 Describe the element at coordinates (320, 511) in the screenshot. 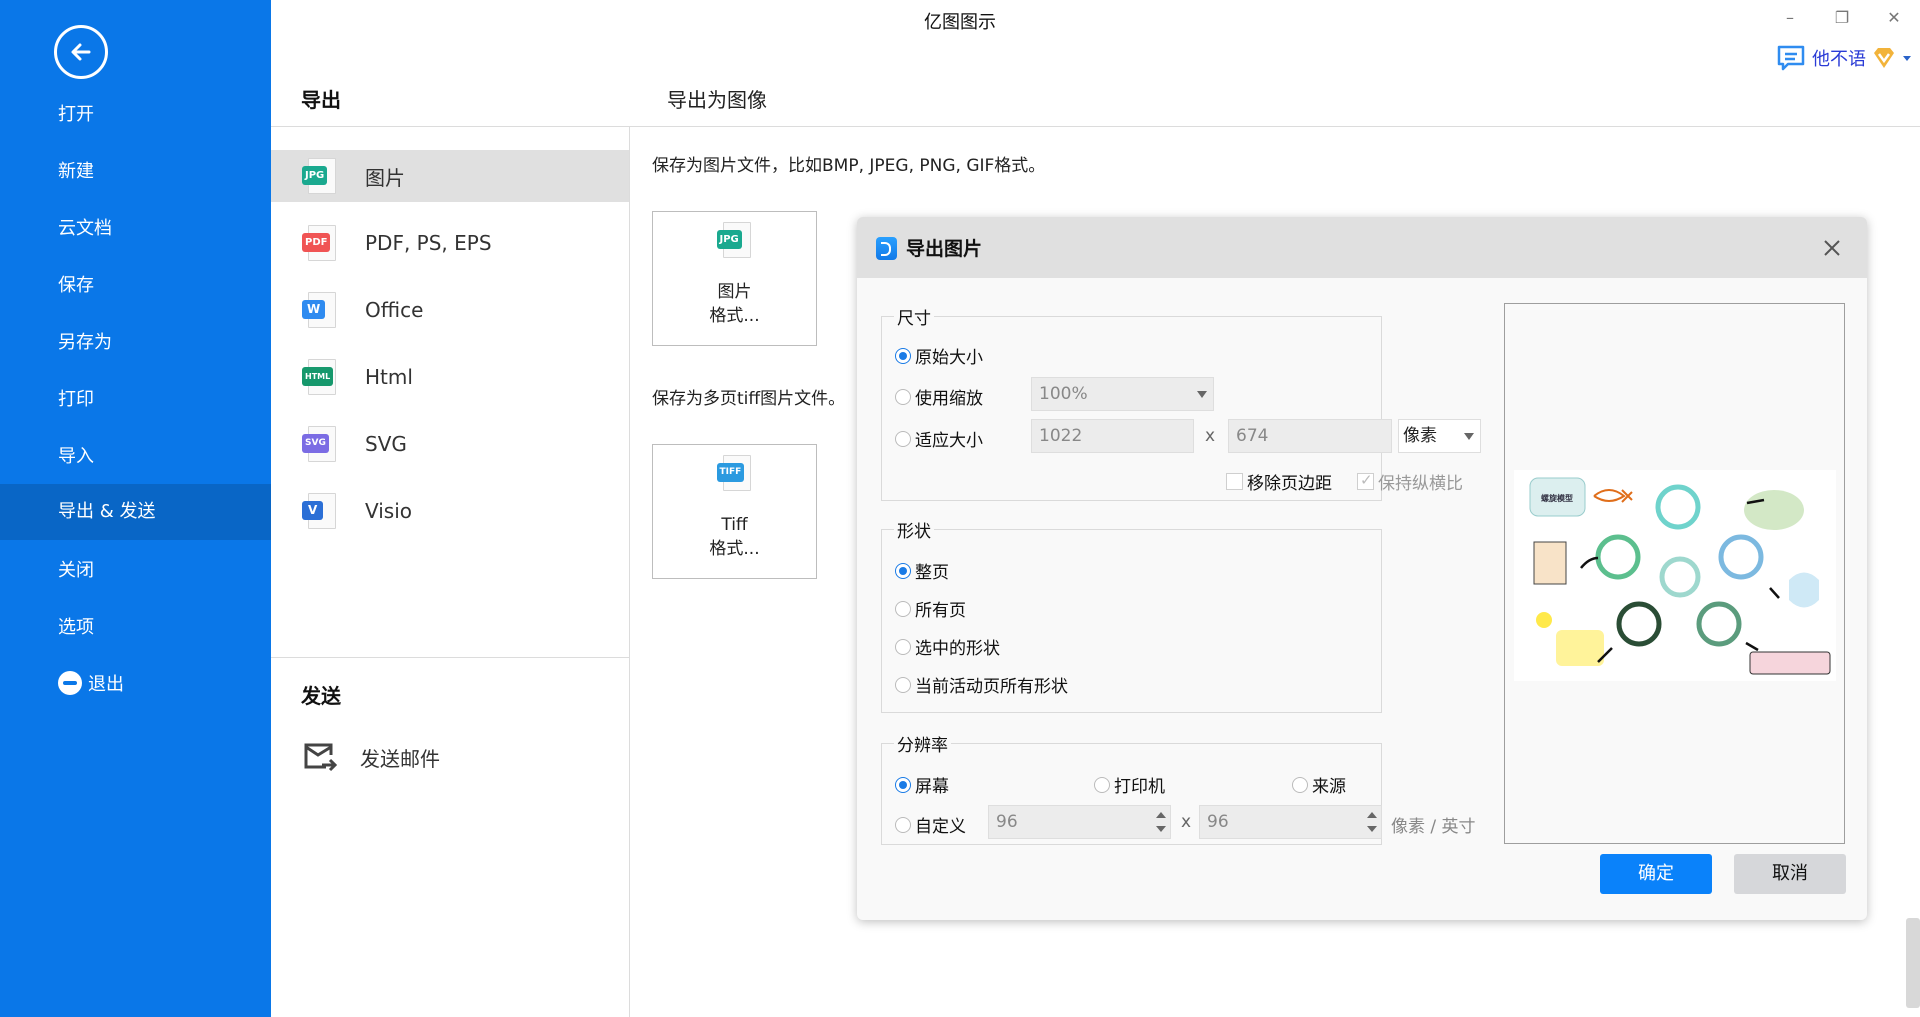

I see `visio-file-icon: V` at that location.